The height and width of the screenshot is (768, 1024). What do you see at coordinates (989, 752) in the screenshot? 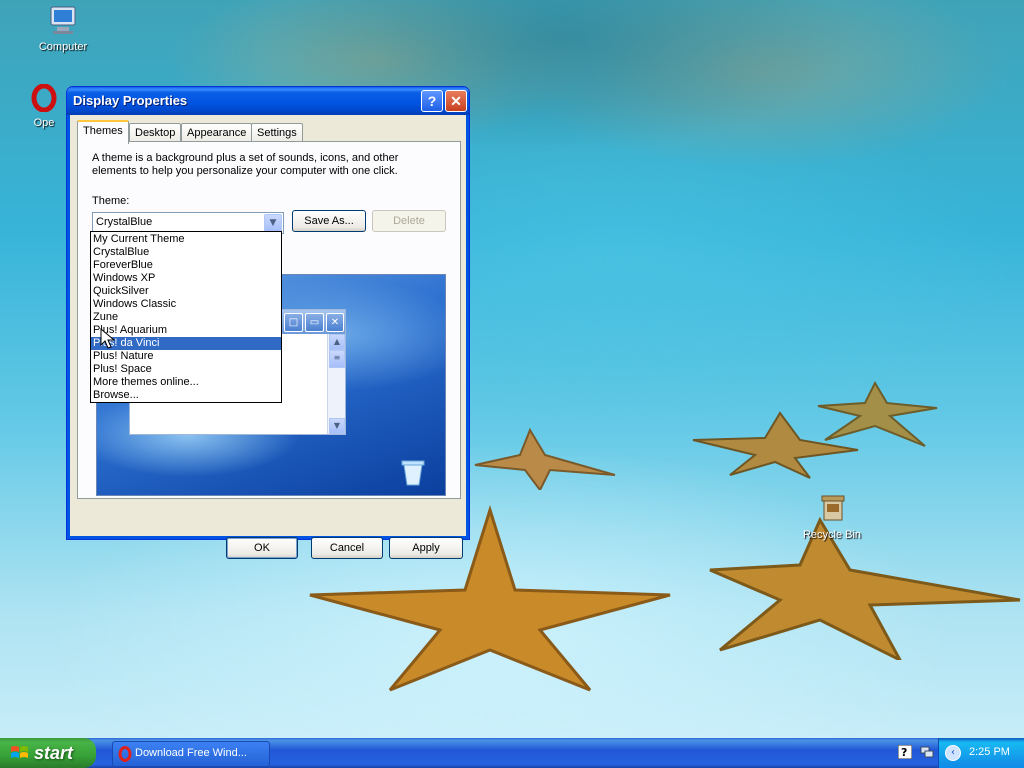
I see `clock: 2:25 PM` at bounding box center [989, 752].